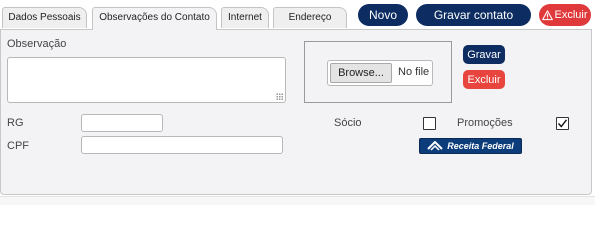 This screenshot has height=240, width=595. I want to click on observacao-label: Observação, so click(37, 44).